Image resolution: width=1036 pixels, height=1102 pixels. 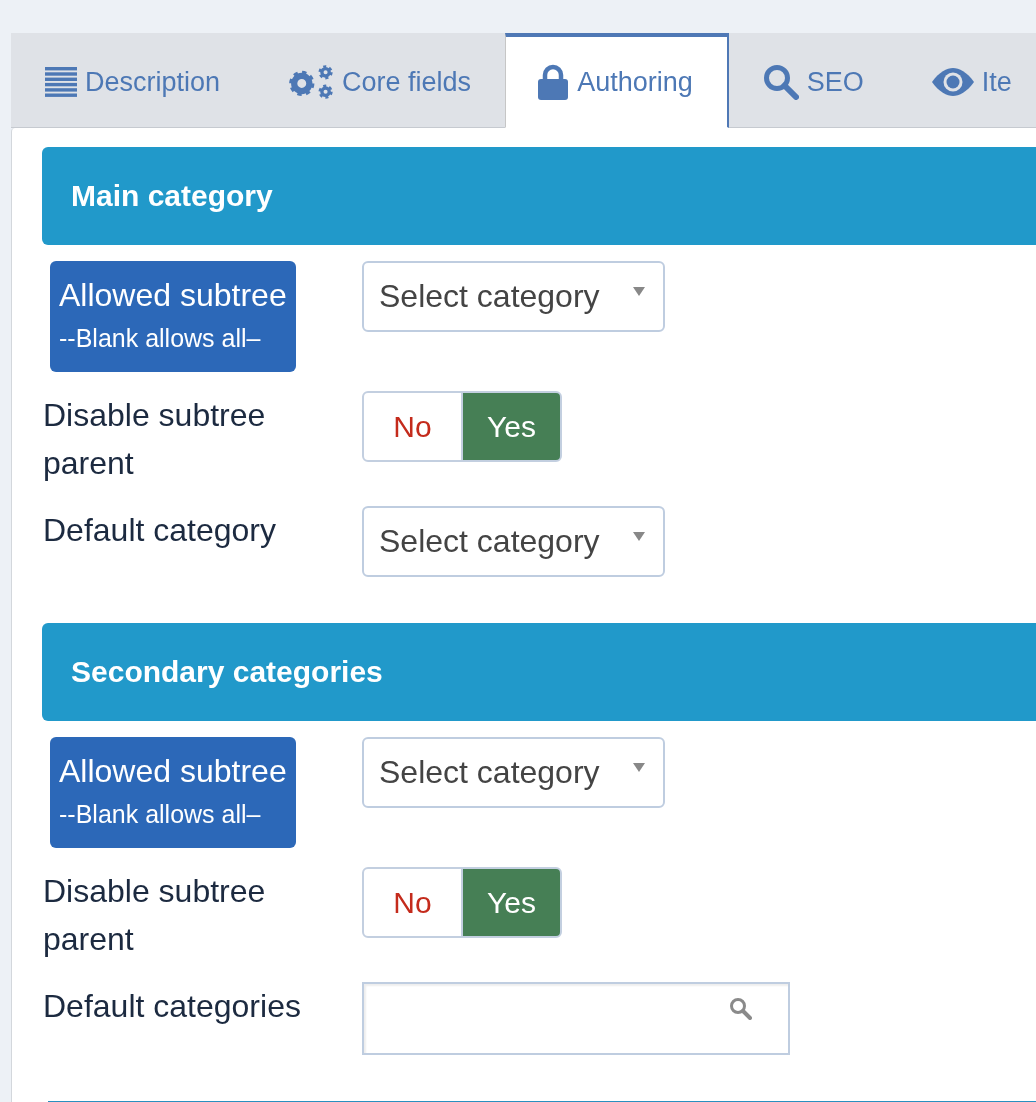 What do you see at coordinates (576, 1018) in the screenshot?
I see `search-field` at bounding box center [576, 1018].